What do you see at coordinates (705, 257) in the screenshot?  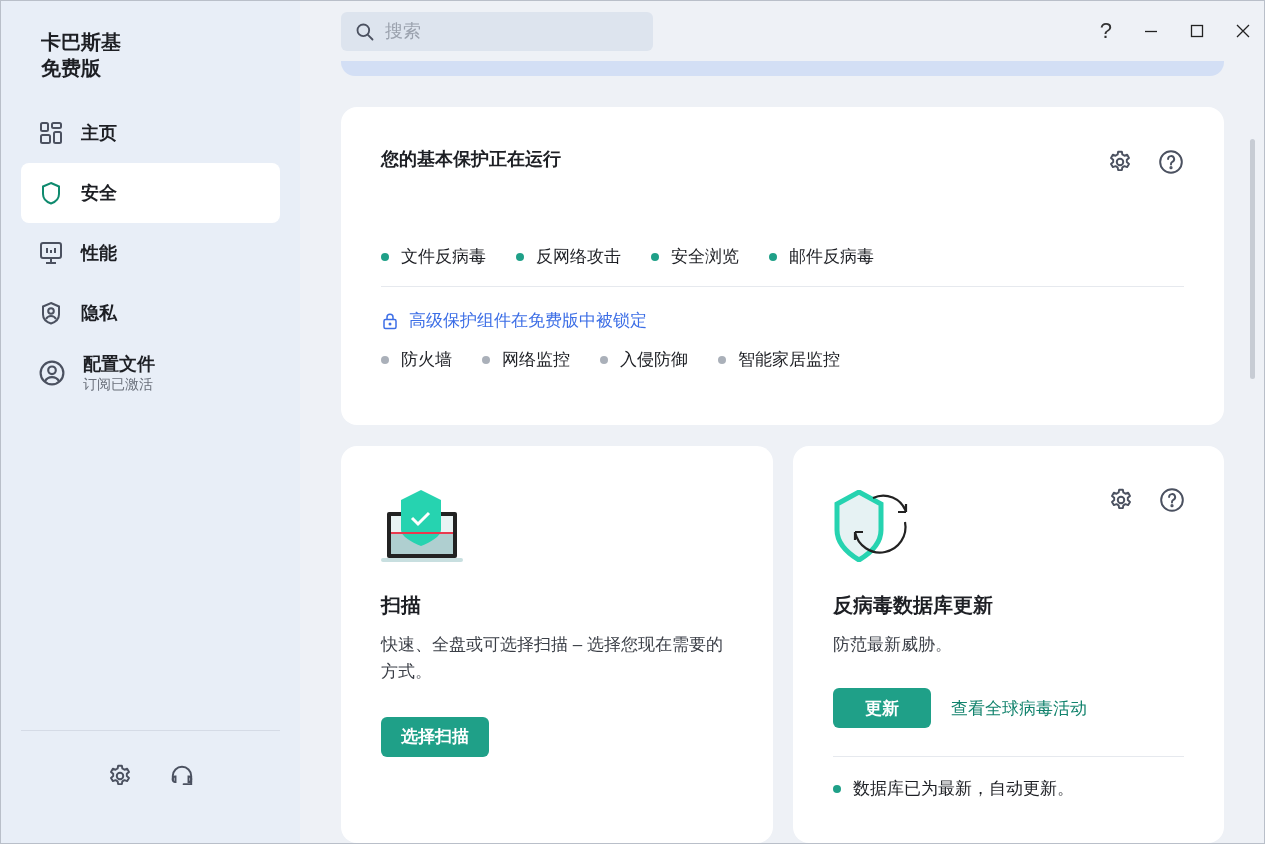 I see `component-label: 安全浏览` at bounding box center [705, 257].